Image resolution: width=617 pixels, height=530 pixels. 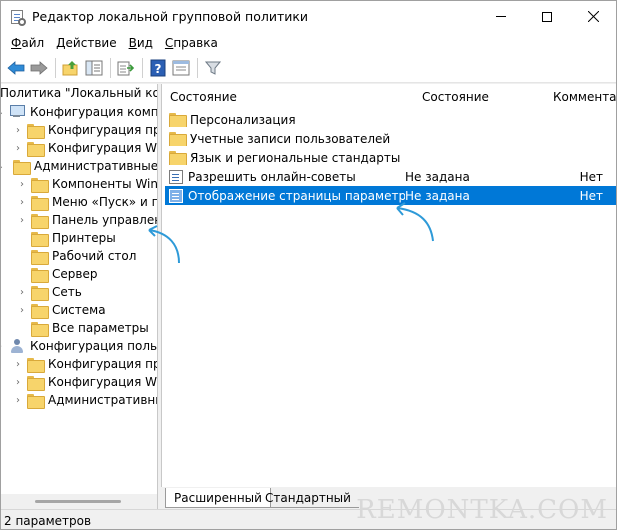 I want to click on tree-item-system: › Система, so click(x=61, y=310).